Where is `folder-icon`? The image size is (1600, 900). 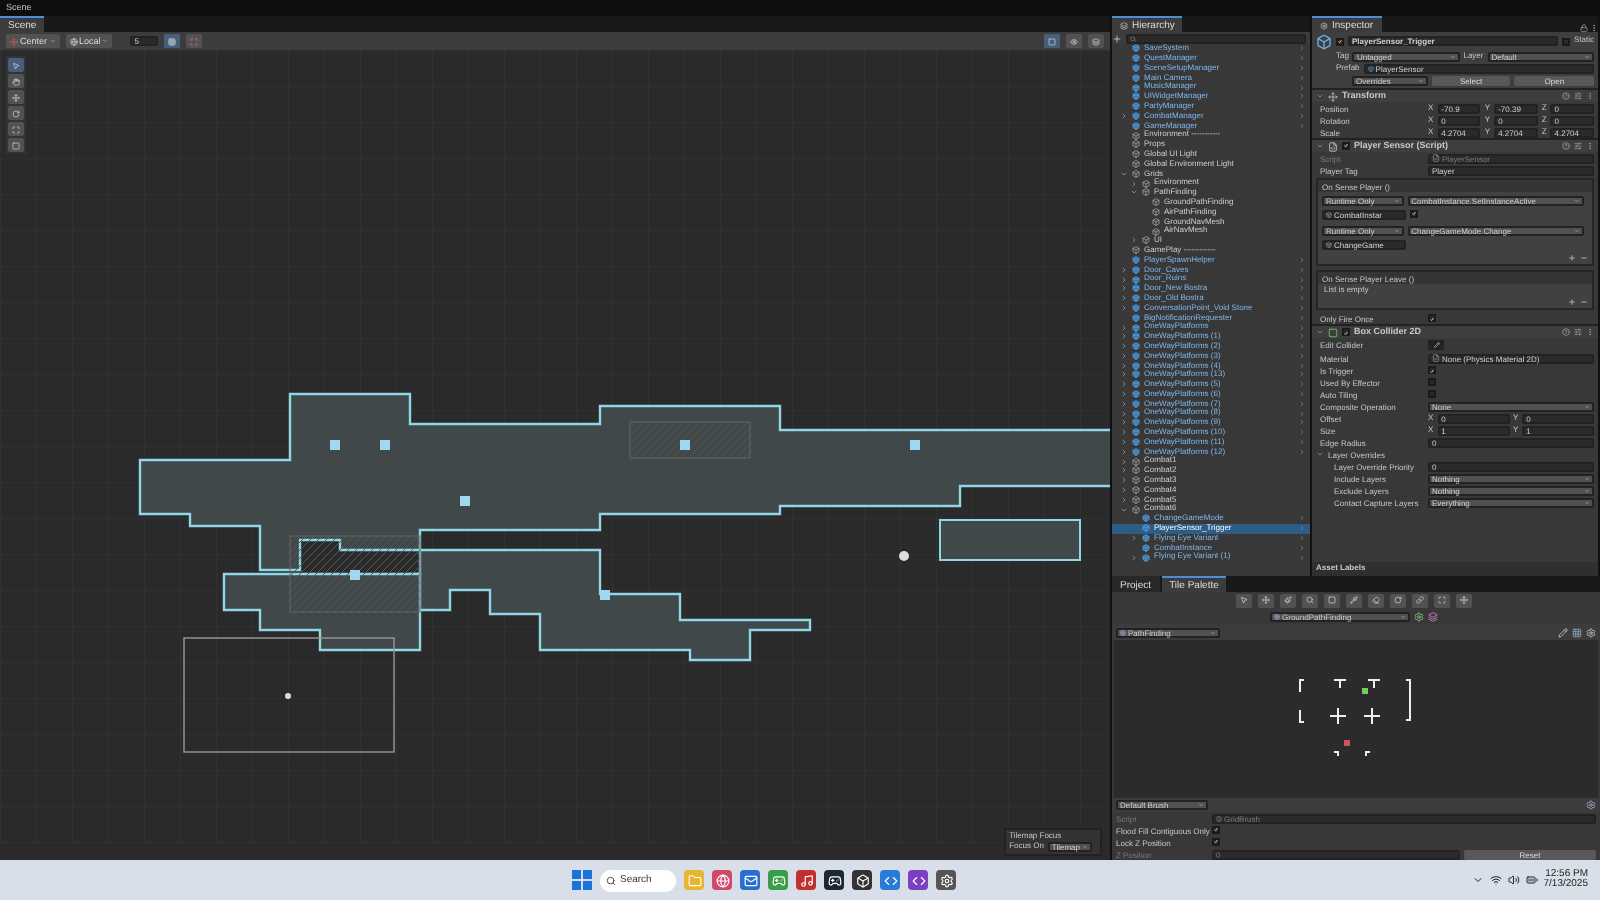
folder-icon is located at coordinates (694, 880).